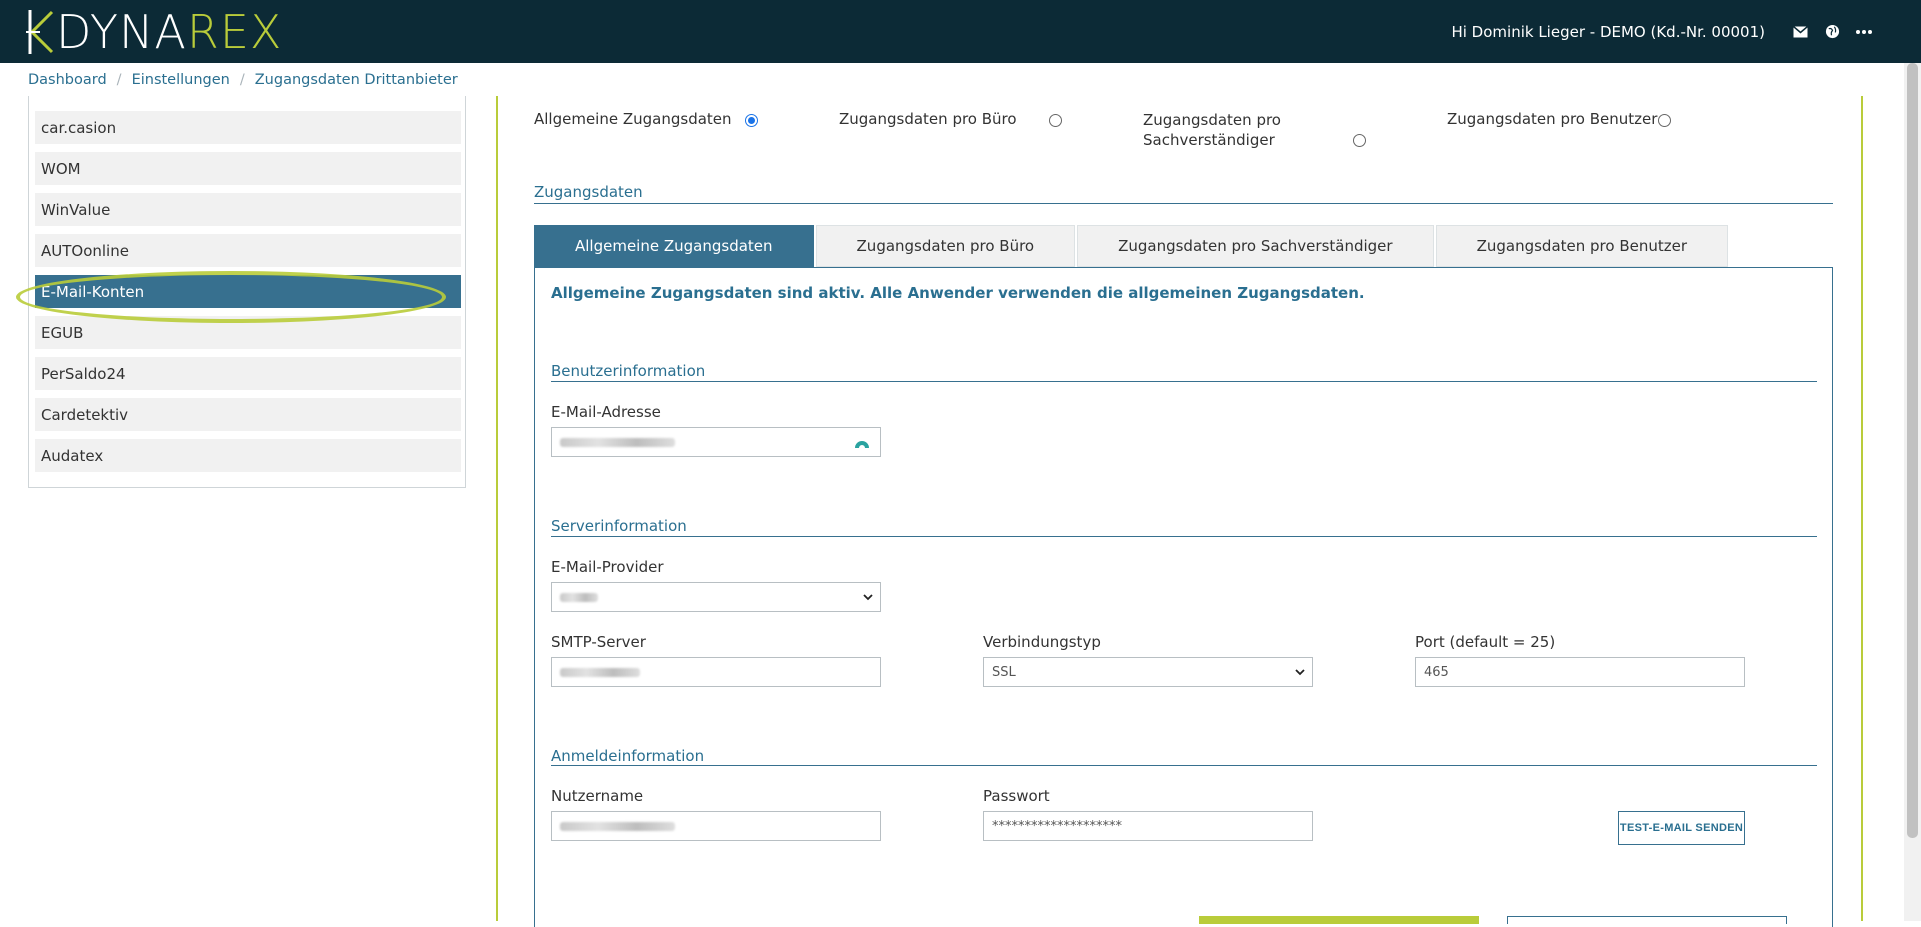  What do you see at coordinates (1580, 672) in the screenshot?
I see `port-field: 465` at bounding box center [1580, 672].